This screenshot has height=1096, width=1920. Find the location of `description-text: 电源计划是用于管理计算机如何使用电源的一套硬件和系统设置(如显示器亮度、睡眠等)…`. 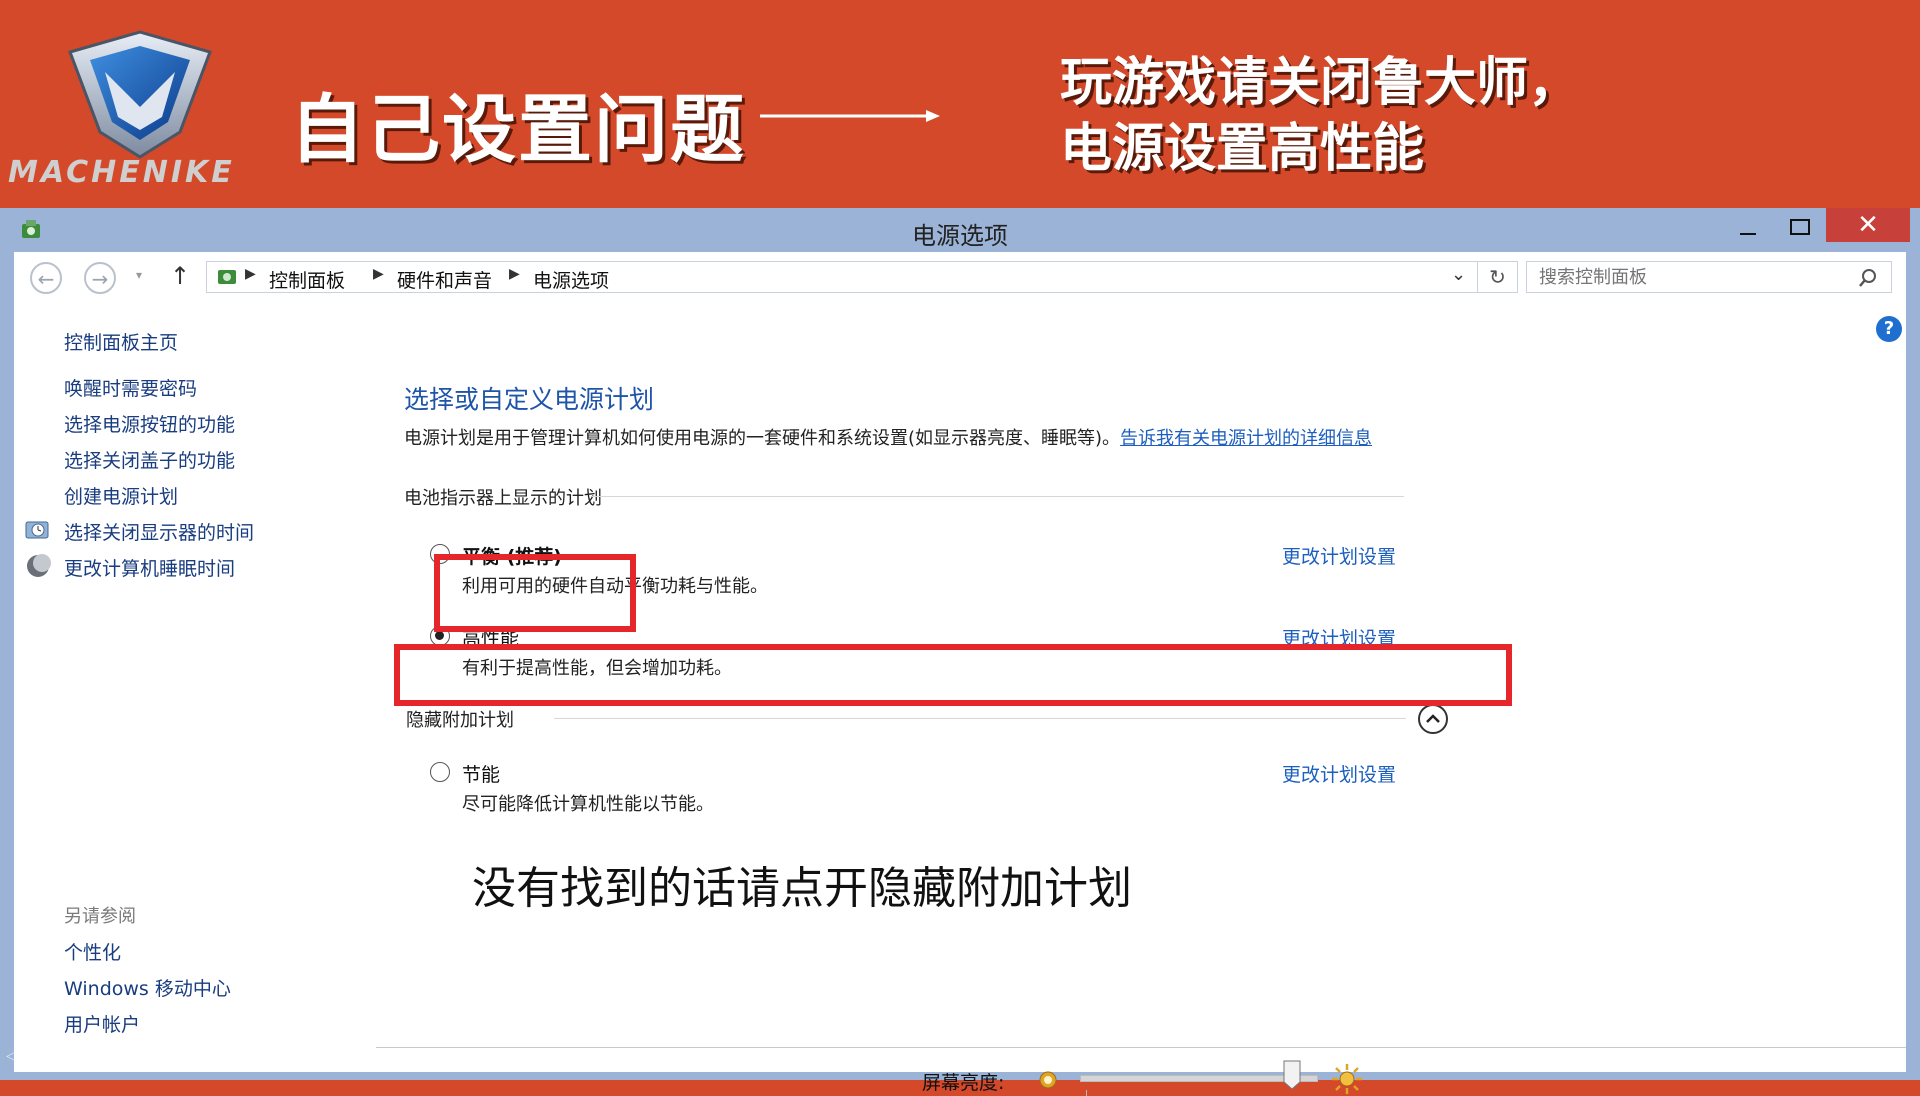

description-text: 电源计划是用于管理计算机如何使用电源的一套硬件和系统设置(如显示器亮度、睡眠等)… is located at coordinates (762, 438).